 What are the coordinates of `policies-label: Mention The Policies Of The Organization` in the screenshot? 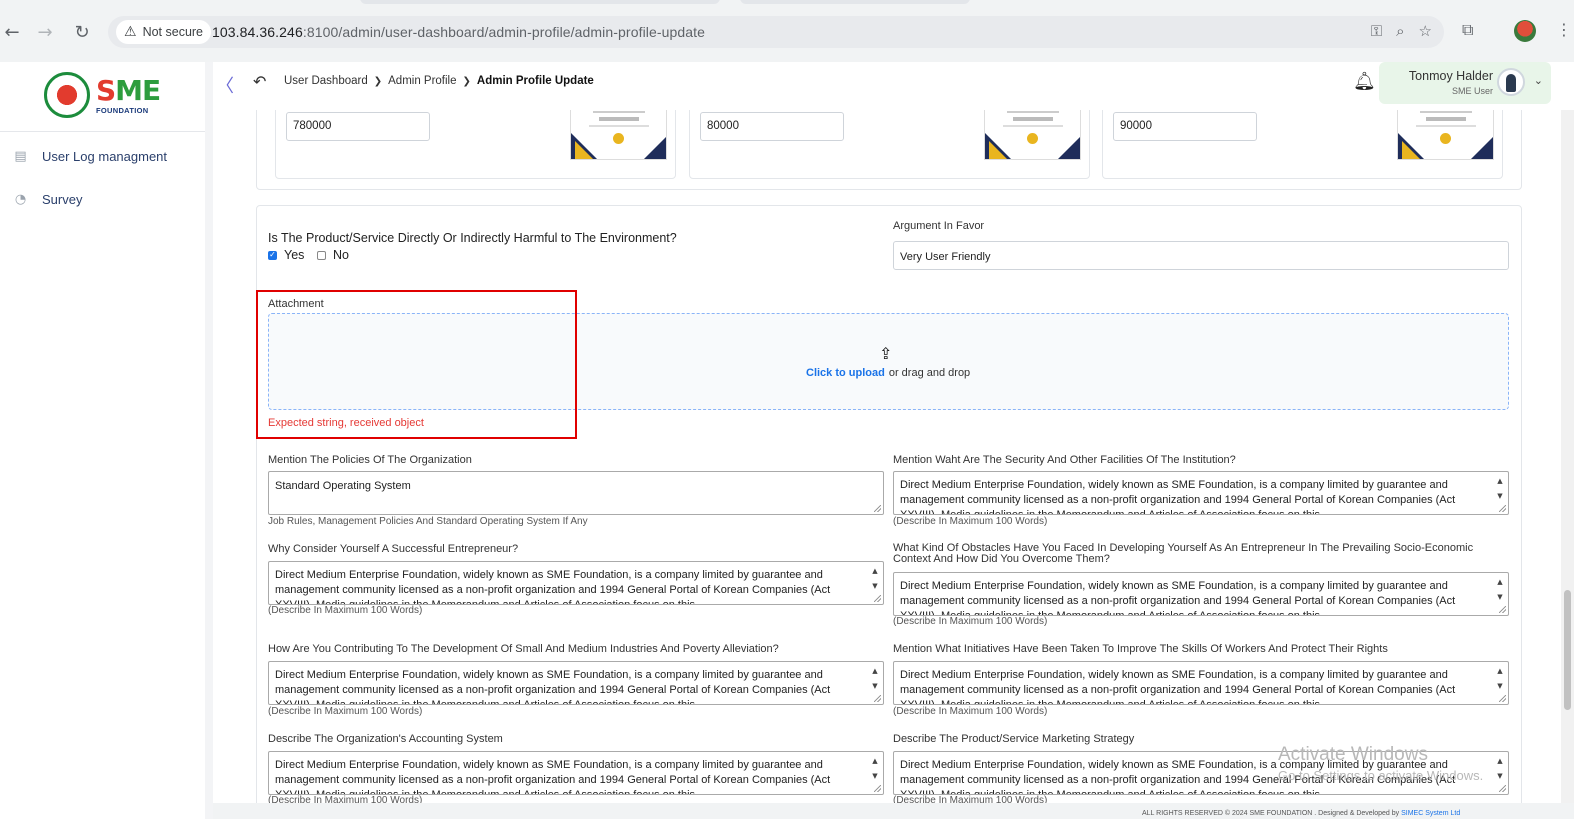 It's located at (370, 460).